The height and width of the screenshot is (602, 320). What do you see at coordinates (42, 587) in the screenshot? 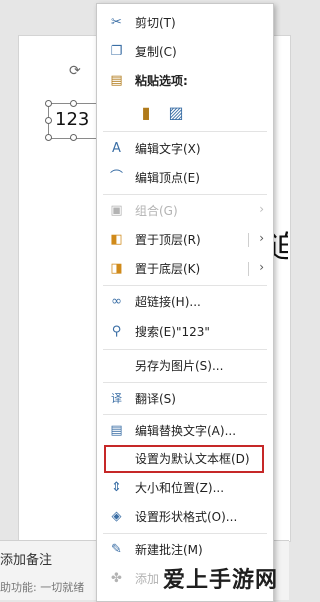
I see `status-text: 助功能: 一切就绪` at bounding box center [42, 587].